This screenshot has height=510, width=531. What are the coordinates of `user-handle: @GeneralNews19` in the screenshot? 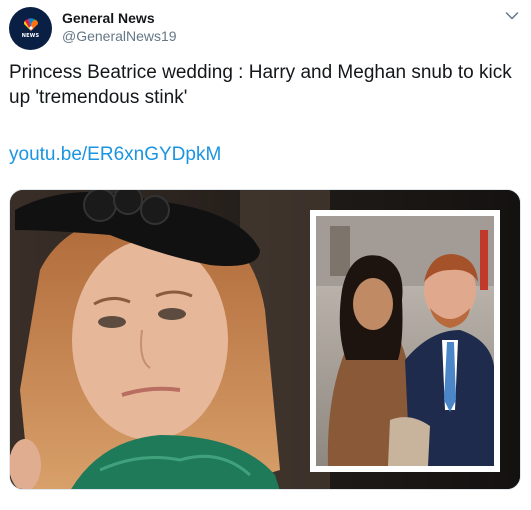 It's located at (119, 36).